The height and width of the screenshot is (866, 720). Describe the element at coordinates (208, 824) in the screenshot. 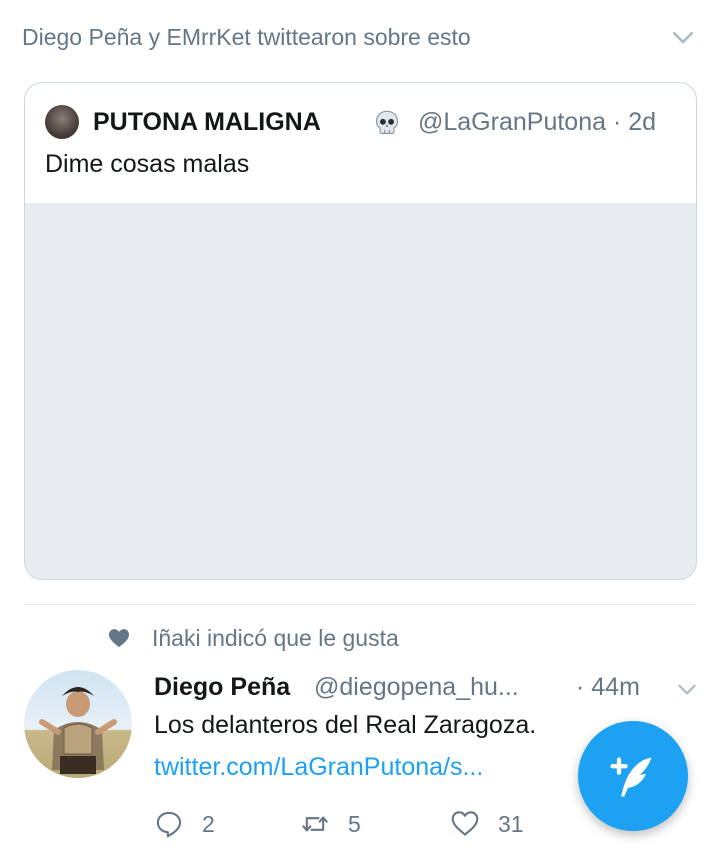

I see `reply-count: 2` at that location.